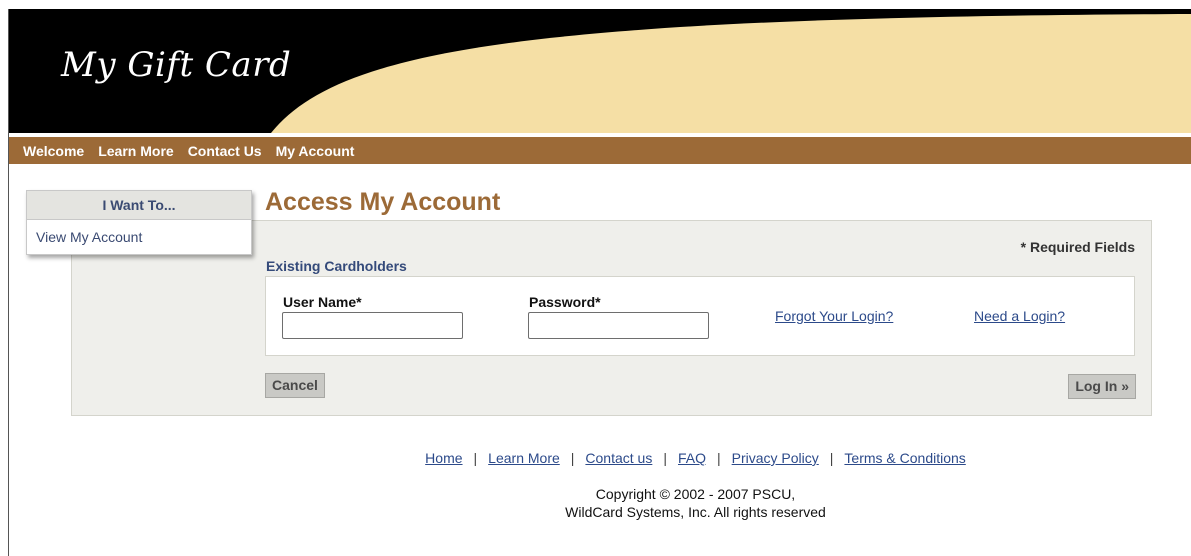  Describe the element at coordinates (295, 385) in the screenshot. I see `cancel-button: Cancel` at that location.